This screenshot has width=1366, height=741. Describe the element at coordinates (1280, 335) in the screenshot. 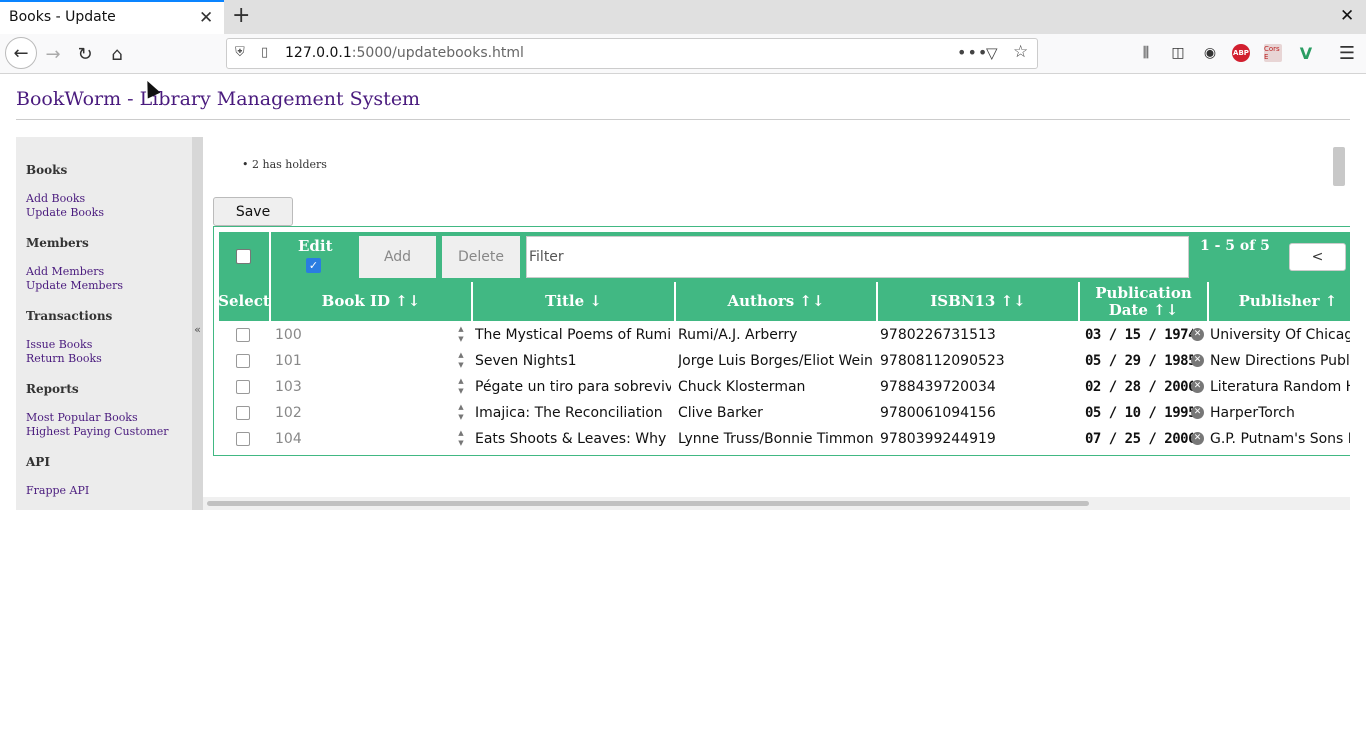

I see `publisher-cell: University Of Chicago` at that location.